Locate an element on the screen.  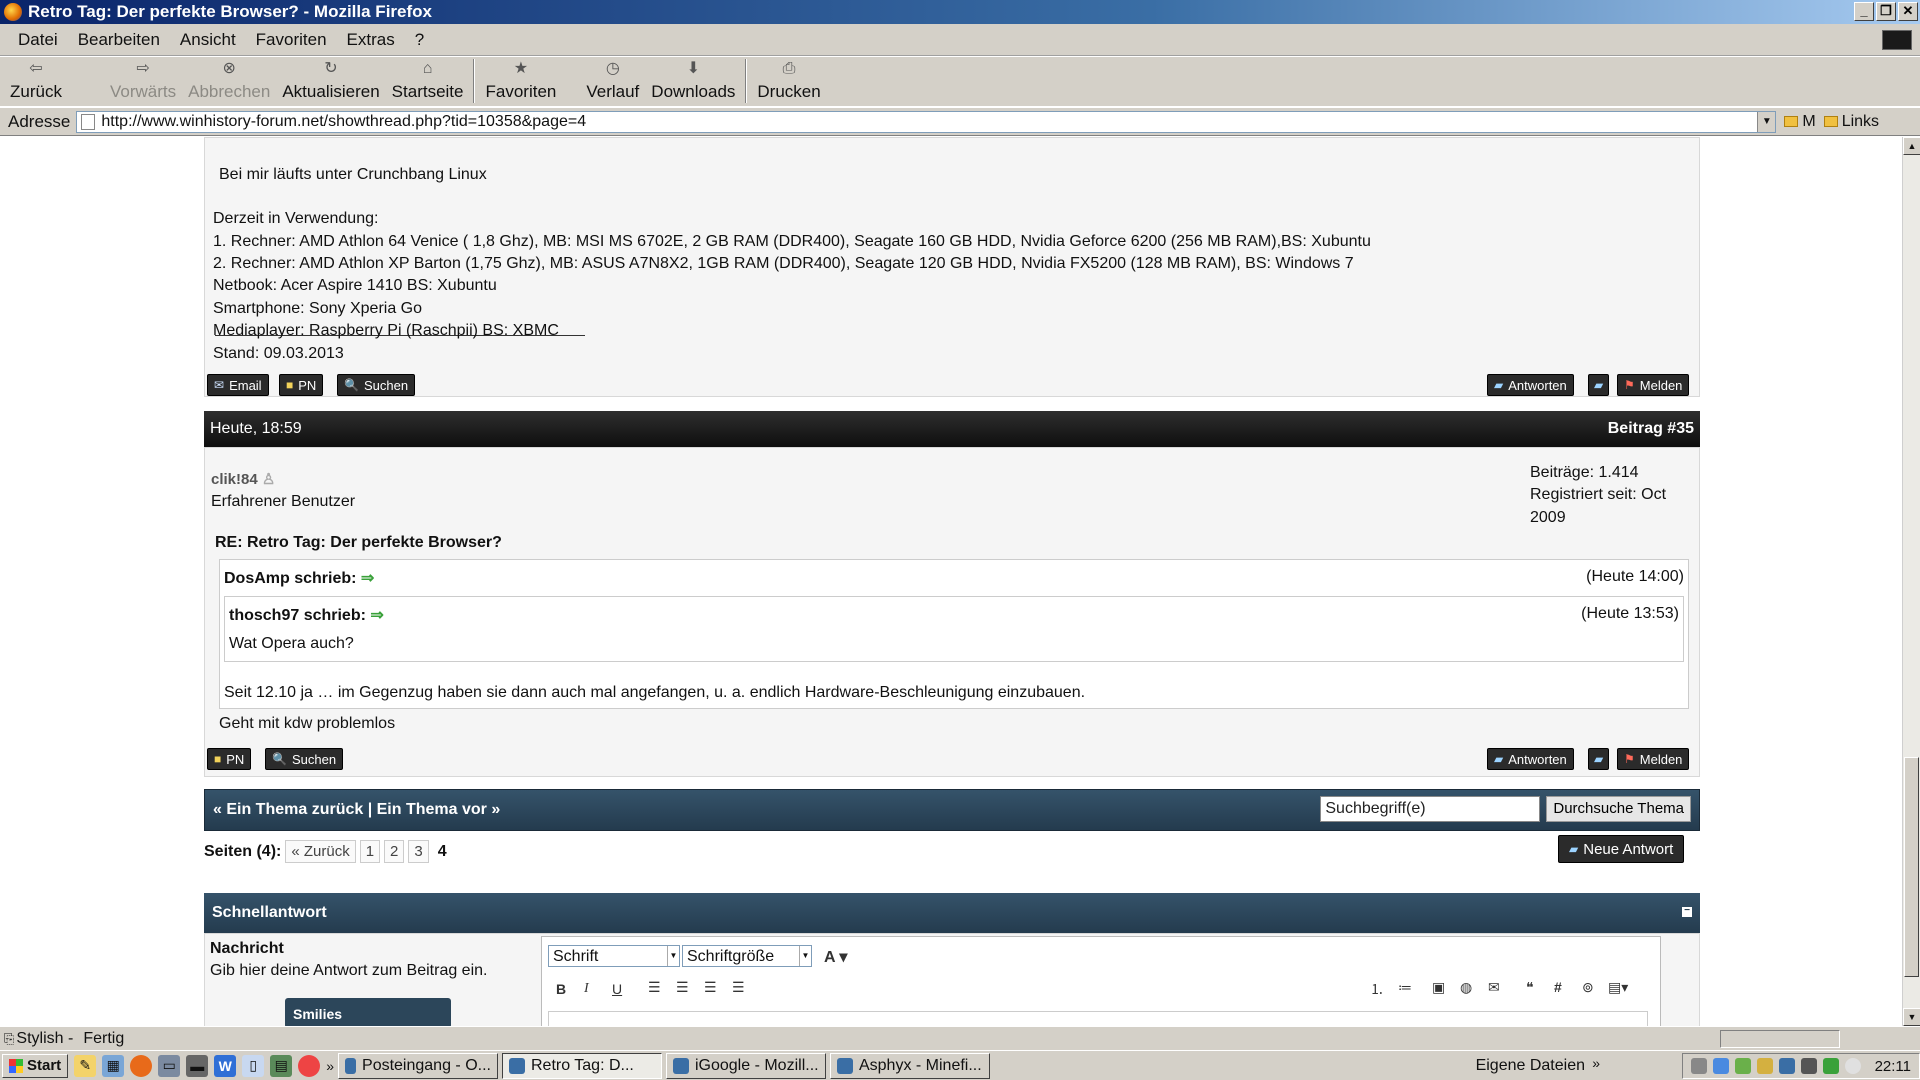
message-textarea is located at coordinates (1098, 1018).